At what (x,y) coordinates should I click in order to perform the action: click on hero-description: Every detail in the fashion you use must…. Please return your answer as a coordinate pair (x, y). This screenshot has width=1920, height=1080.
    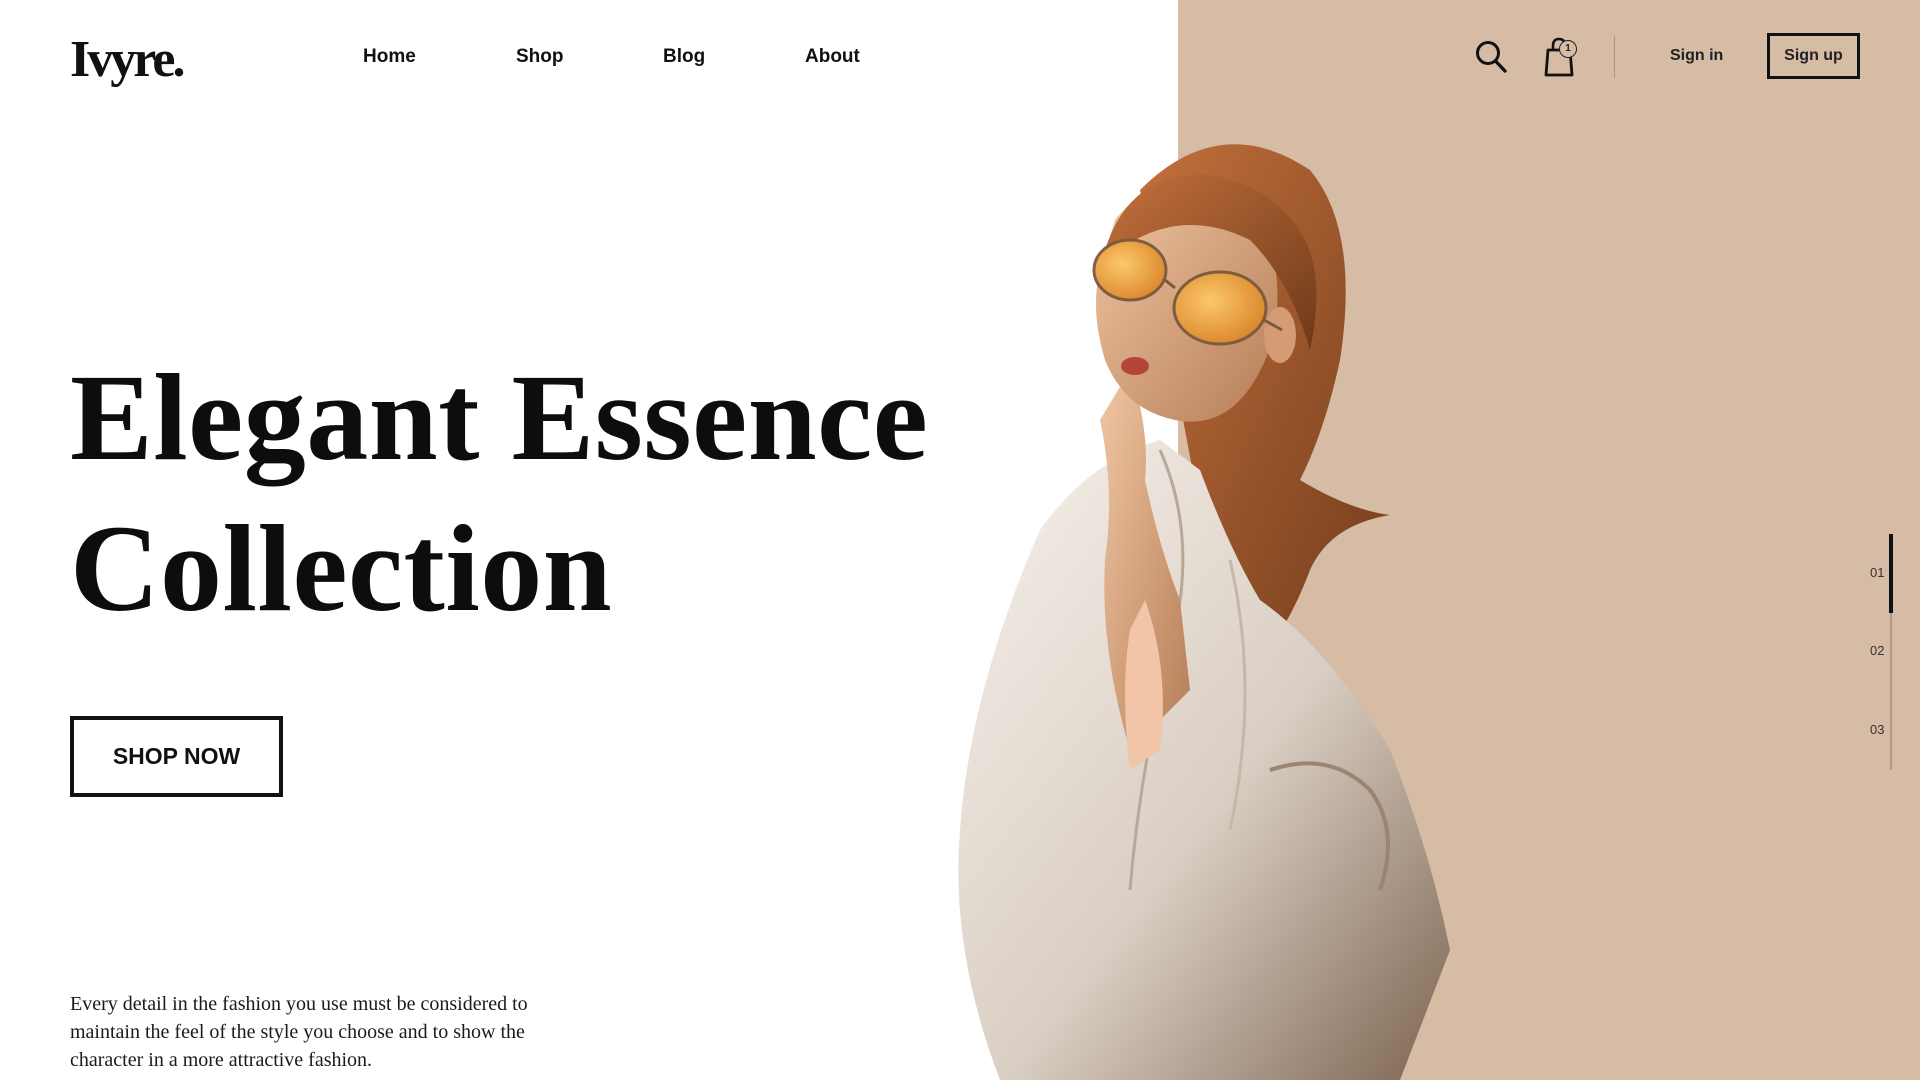
    Looking at the image, I should click on (299, 1032).